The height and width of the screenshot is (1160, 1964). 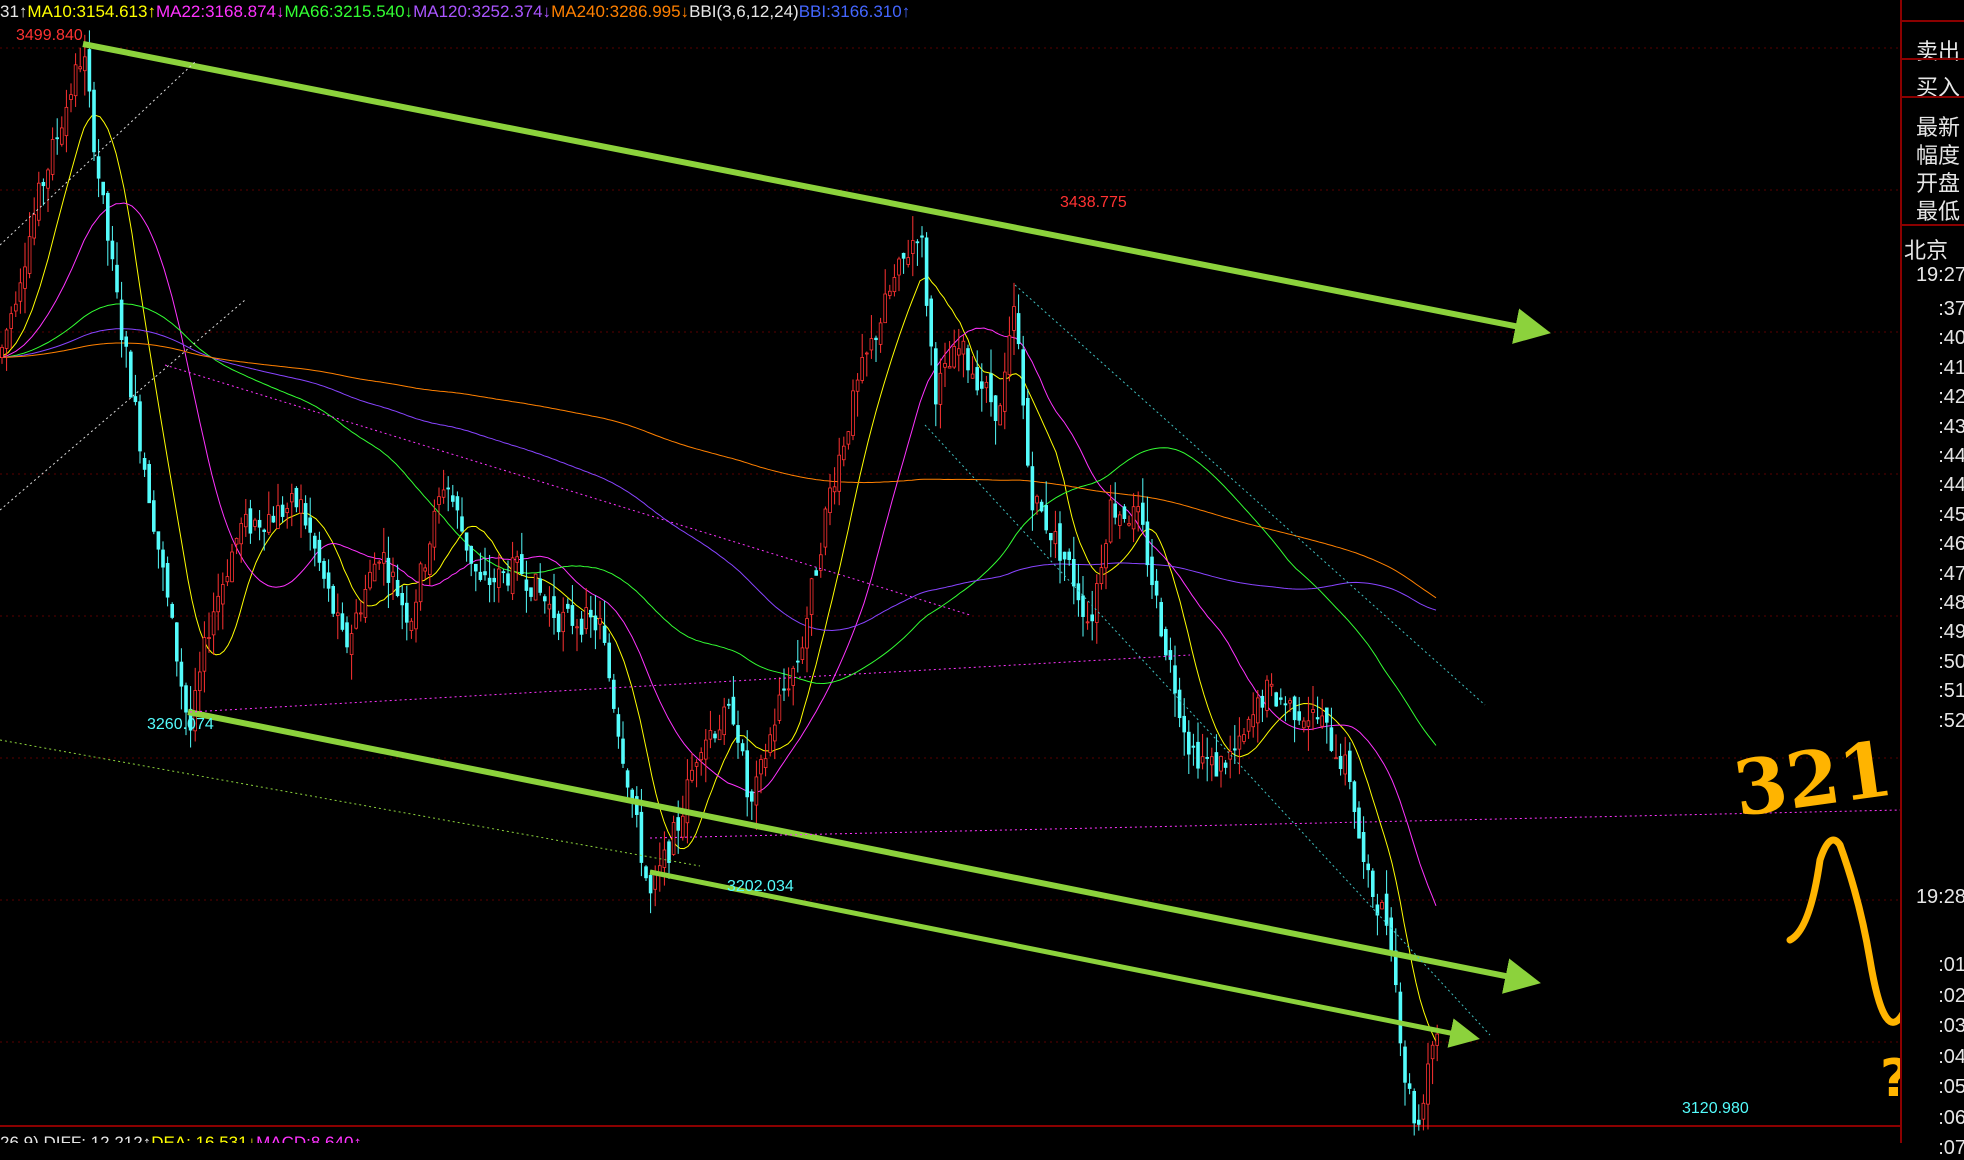 What do you see at coordinates (49, 35) in the screenshot?
I see `price-label: 3499.840` at bounding box center [49, 35].